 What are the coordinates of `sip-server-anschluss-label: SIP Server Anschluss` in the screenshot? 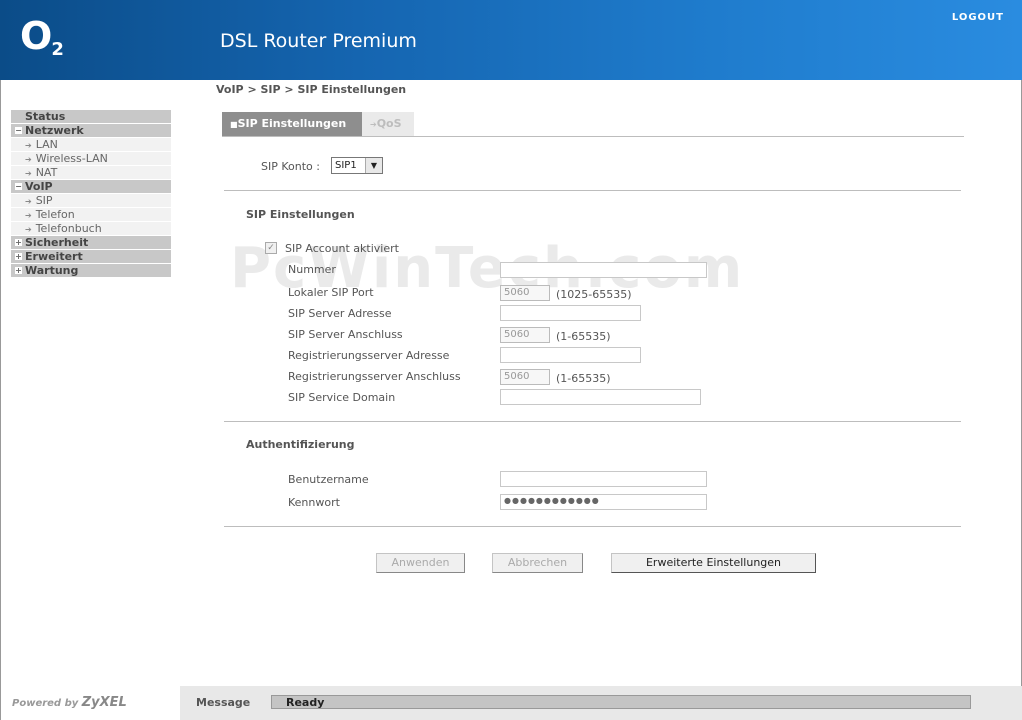 It's located at (345, 334).